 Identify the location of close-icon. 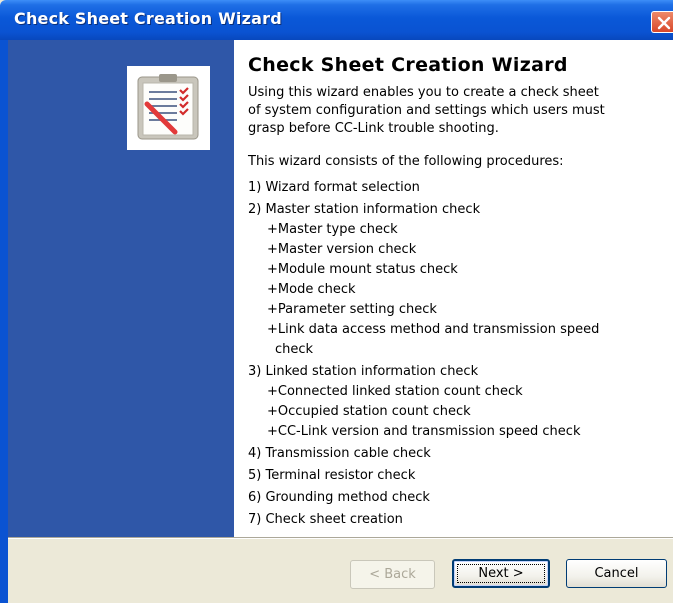
(664, 23).